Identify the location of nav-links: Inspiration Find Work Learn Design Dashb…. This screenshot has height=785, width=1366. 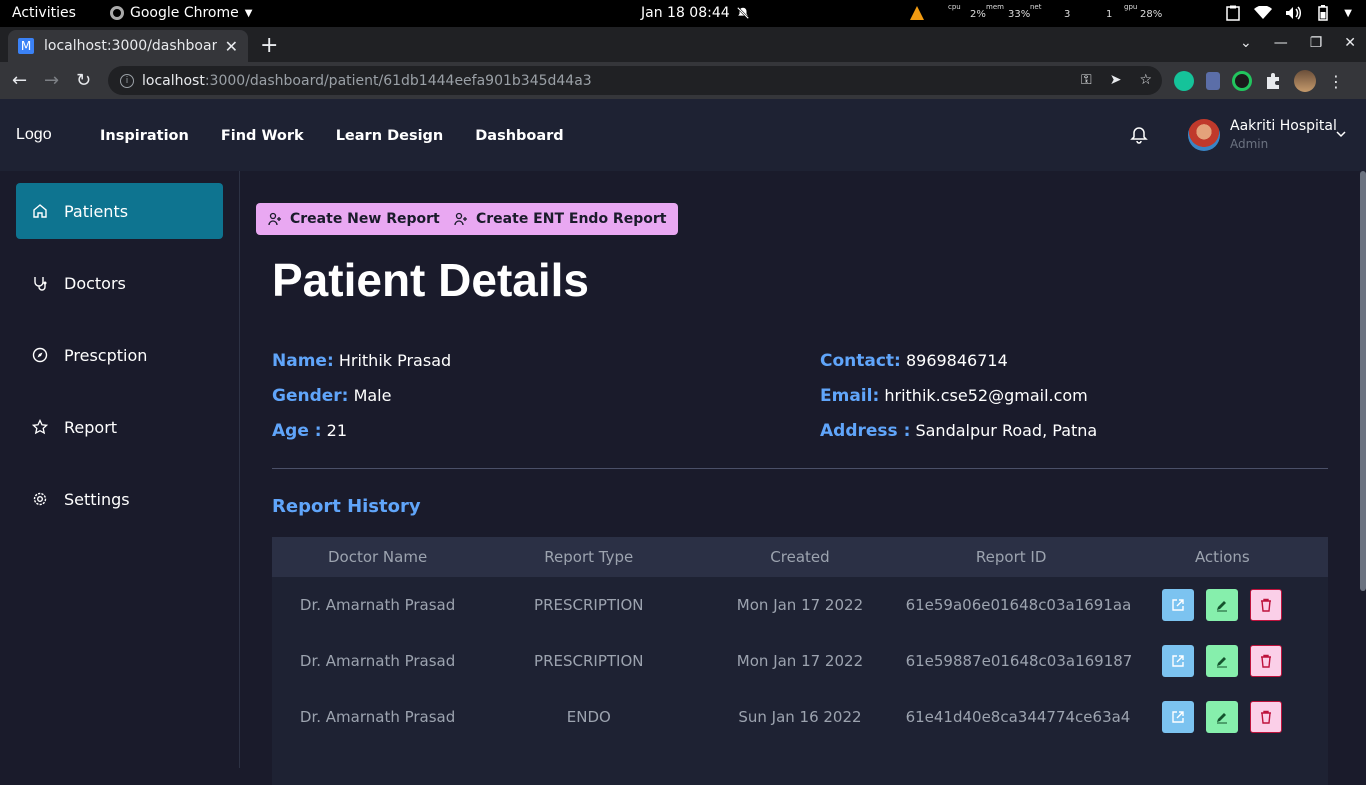
(332, 136).